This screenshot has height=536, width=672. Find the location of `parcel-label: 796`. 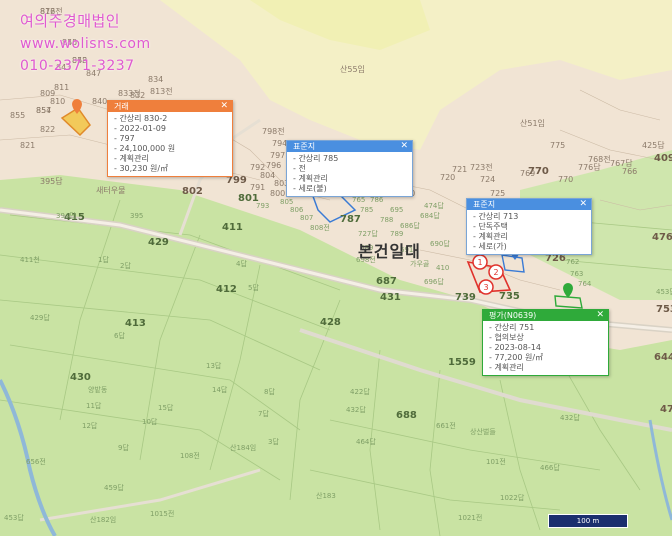

parcel-label: 796 is located at coordinates (273, 165).